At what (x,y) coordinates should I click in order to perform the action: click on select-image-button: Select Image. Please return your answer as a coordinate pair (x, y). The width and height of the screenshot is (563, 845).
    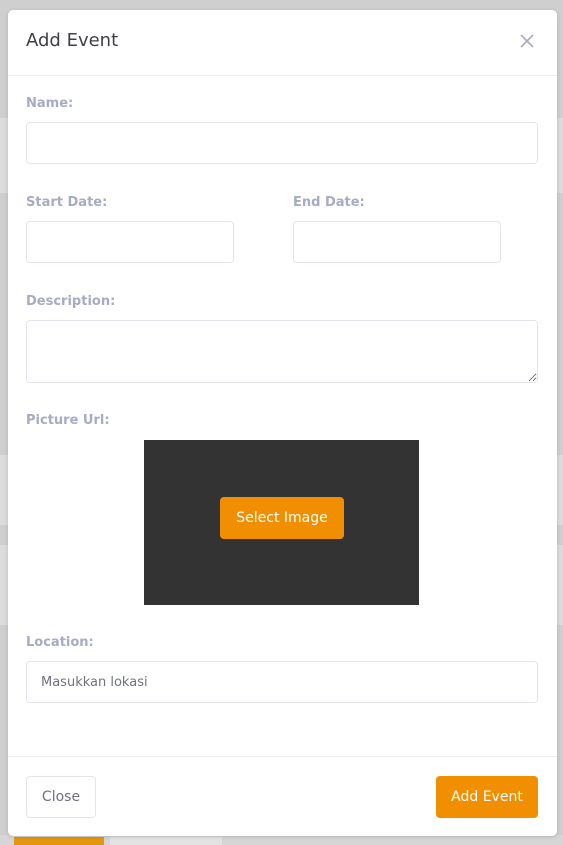
    Looking at the image, I should click on (282, 518).